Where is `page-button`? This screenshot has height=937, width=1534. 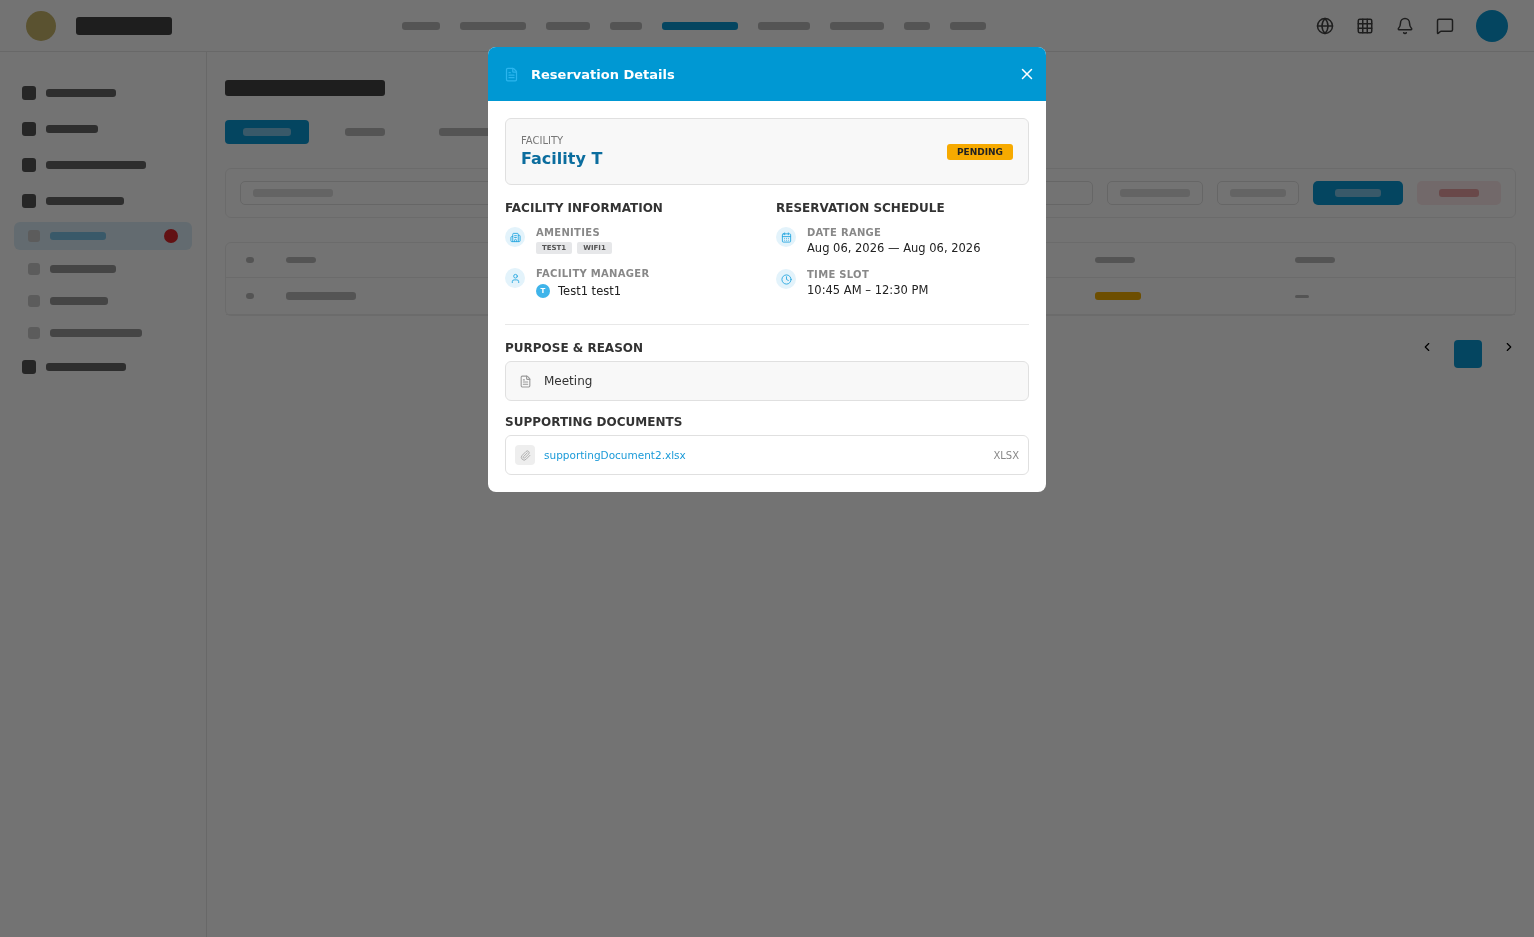 page-button is located at coordinates (1468, 354).